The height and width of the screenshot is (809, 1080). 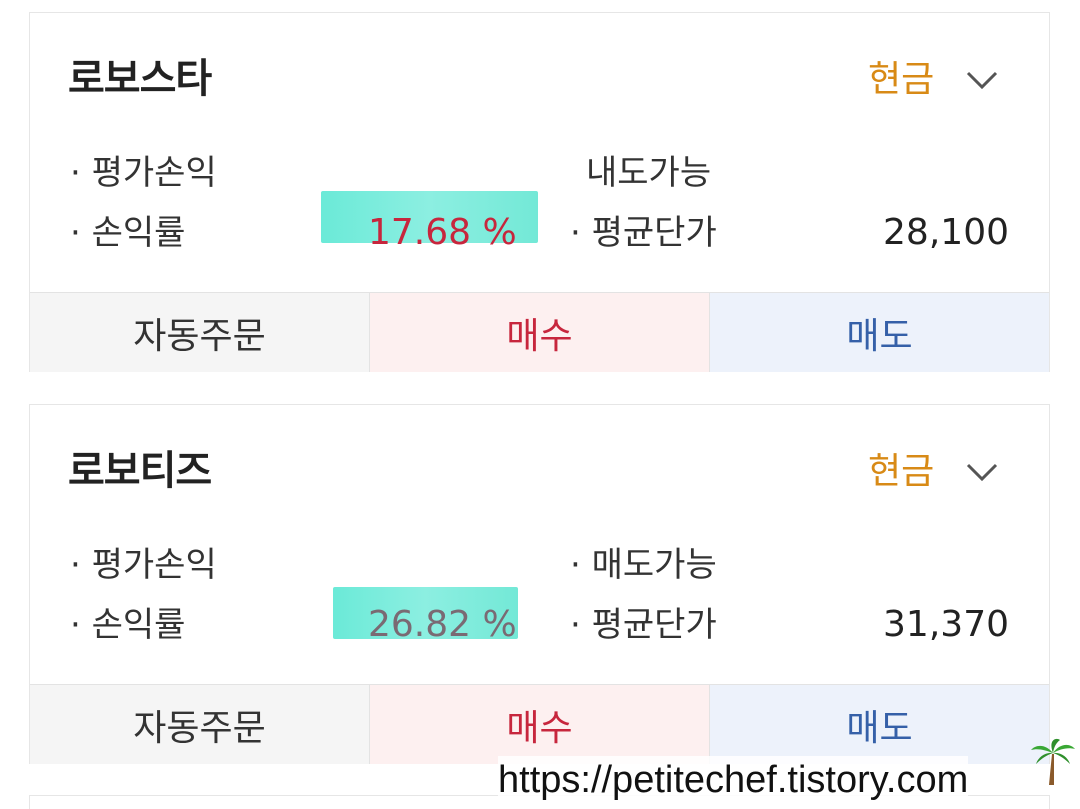 I want to click on sellable-label: 내도가능, so click(x=649, y=173).